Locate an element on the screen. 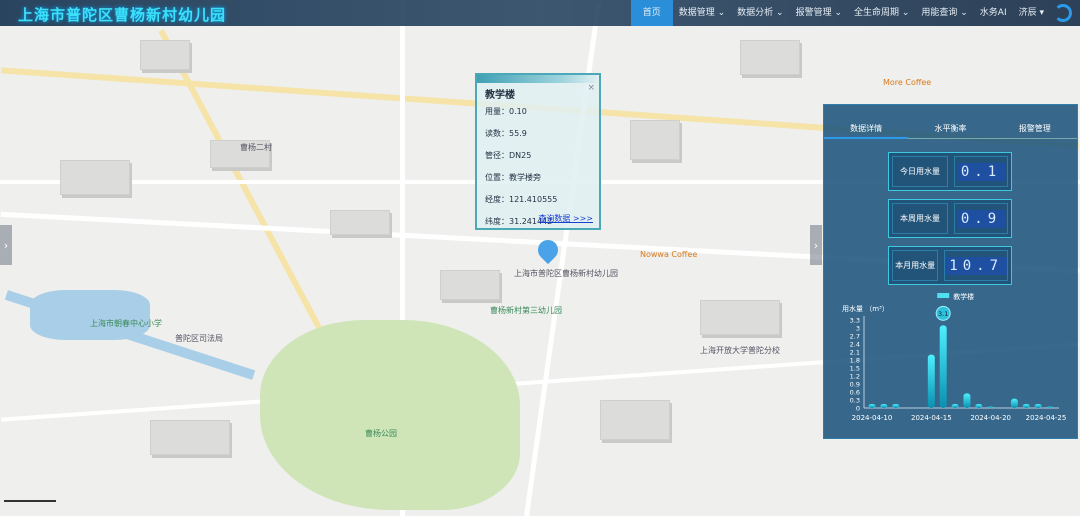 This screenshot has width=1080, height=516. y-tick-label: 0 is located at coordinates (858, 409).